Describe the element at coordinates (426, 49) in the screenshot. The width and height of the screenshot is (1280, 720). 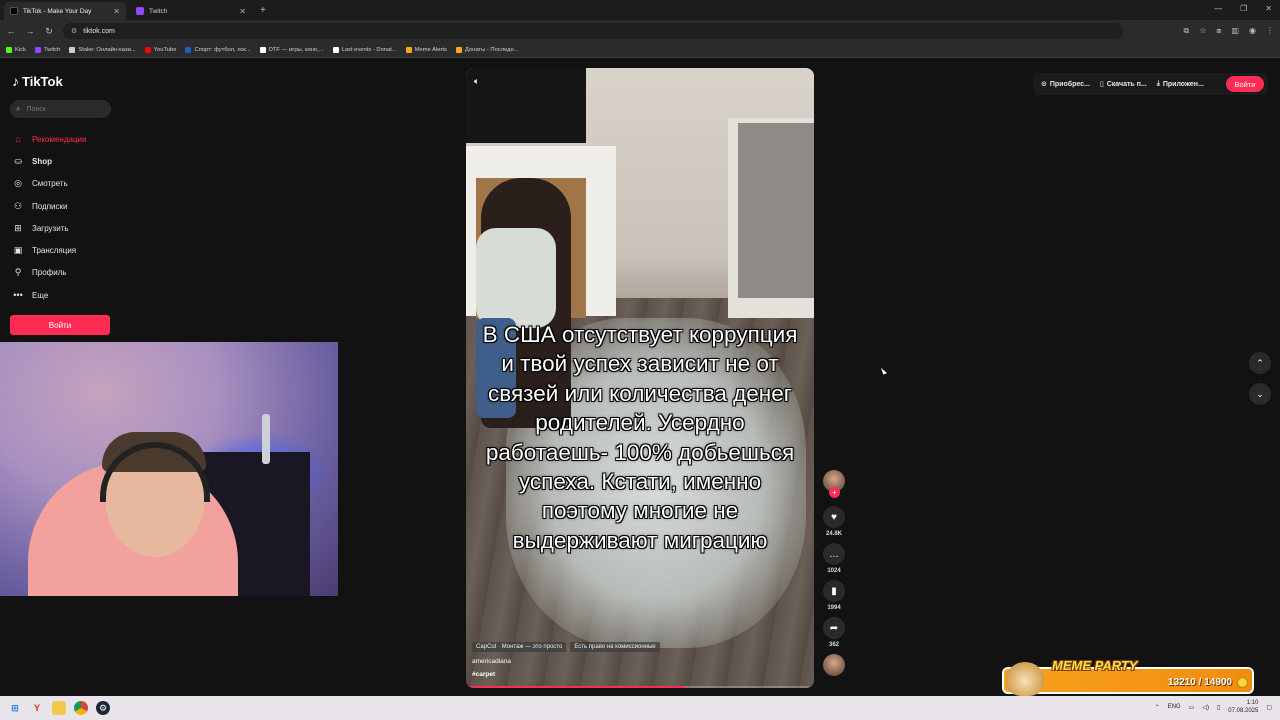
I see `bookmark-item: Meme Alerts` at that location.